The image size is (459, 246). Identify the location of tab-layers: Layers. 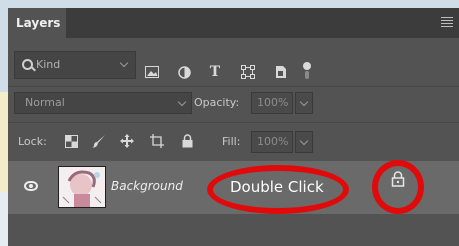
(37, 23).